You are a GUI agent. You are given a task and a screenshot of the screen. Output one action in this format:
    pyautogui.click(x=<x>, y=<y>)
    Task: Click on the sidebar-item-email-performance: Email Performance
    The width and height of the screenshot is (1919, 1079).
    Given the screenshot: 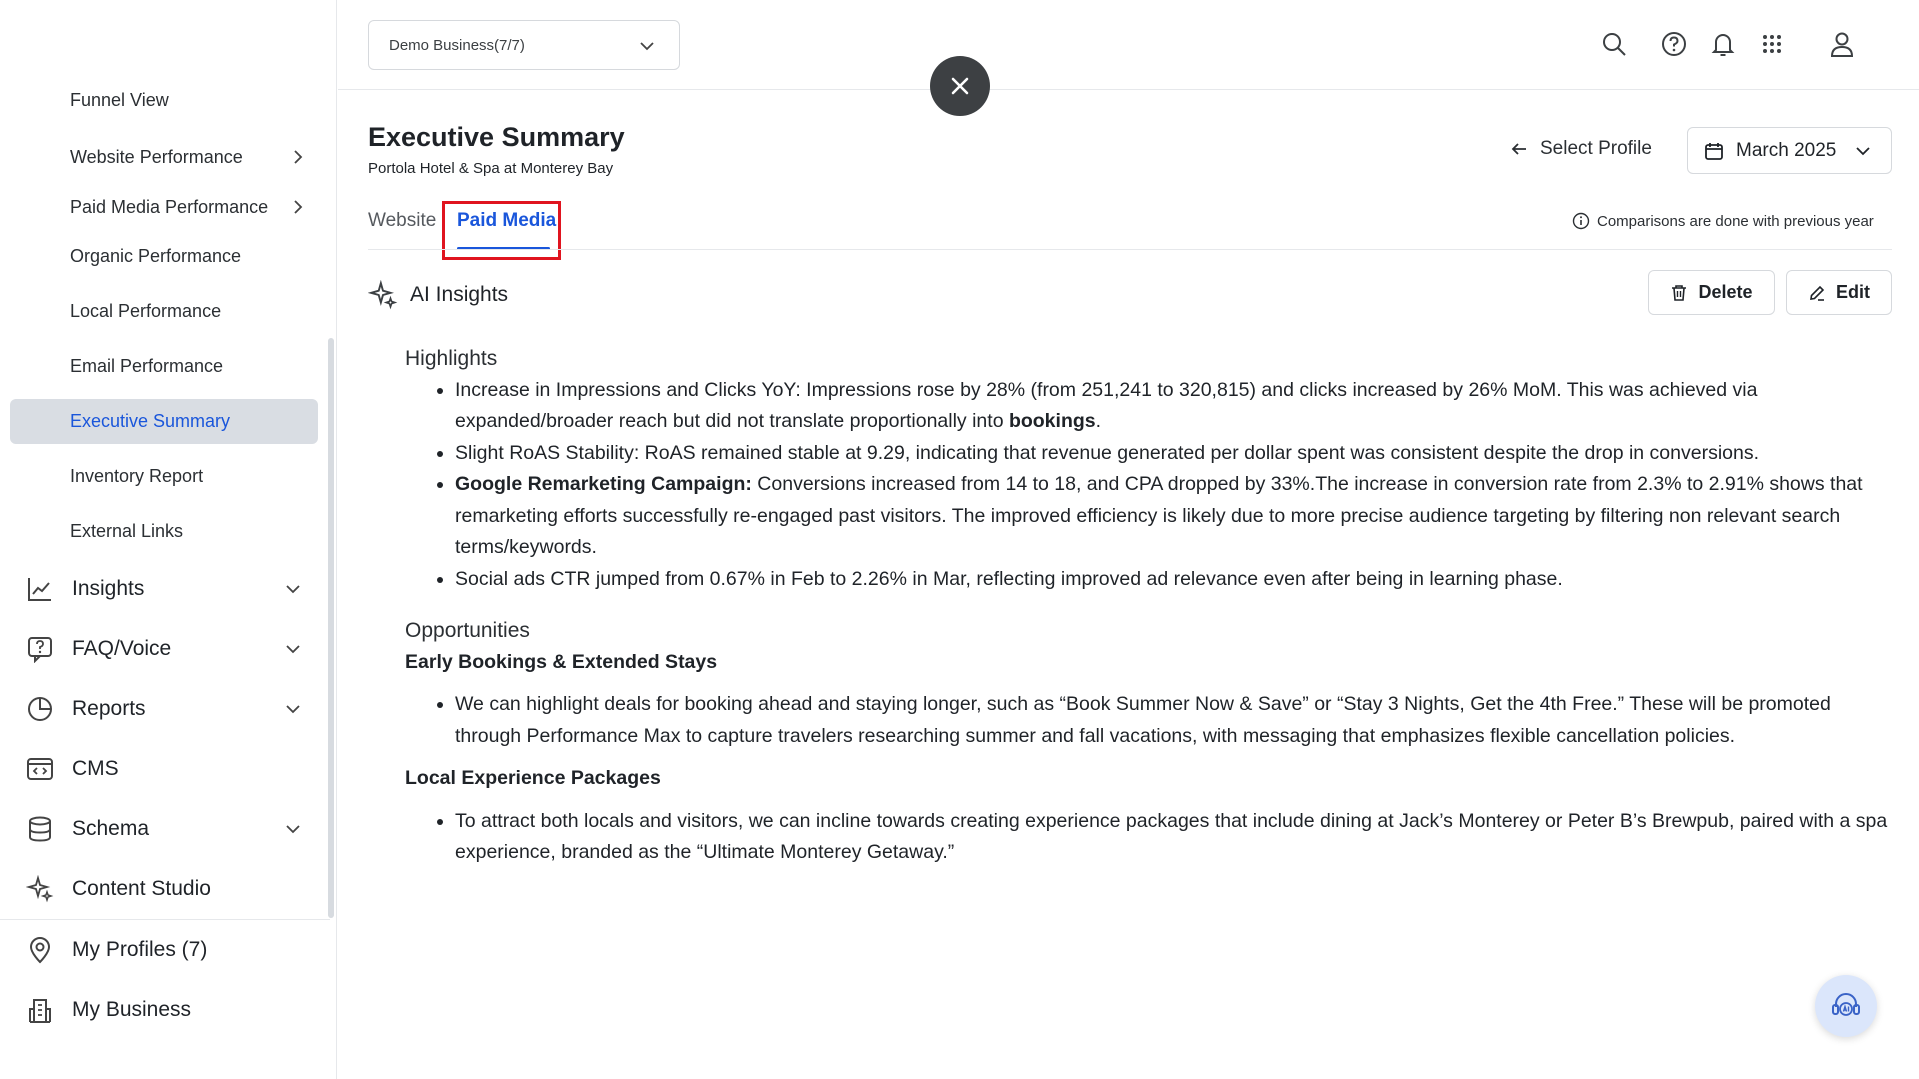 What is the action you would take?
    pyautogui.click(x=146, y=366)
    